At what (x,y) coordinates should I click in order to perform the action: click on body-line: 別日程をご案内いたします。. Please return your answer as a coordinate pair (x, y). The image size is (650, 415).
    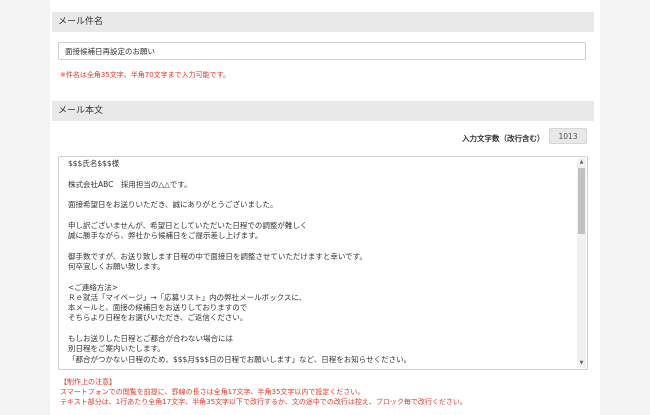
    Looking at the image, I should click on (116, 349).